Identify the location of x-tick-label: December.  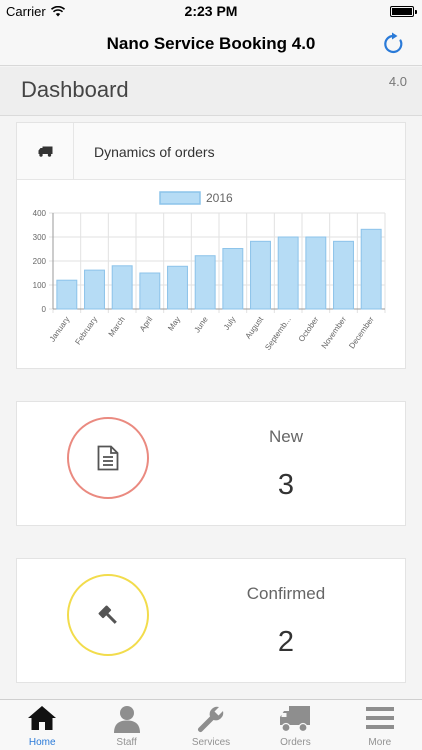
(361, 333).